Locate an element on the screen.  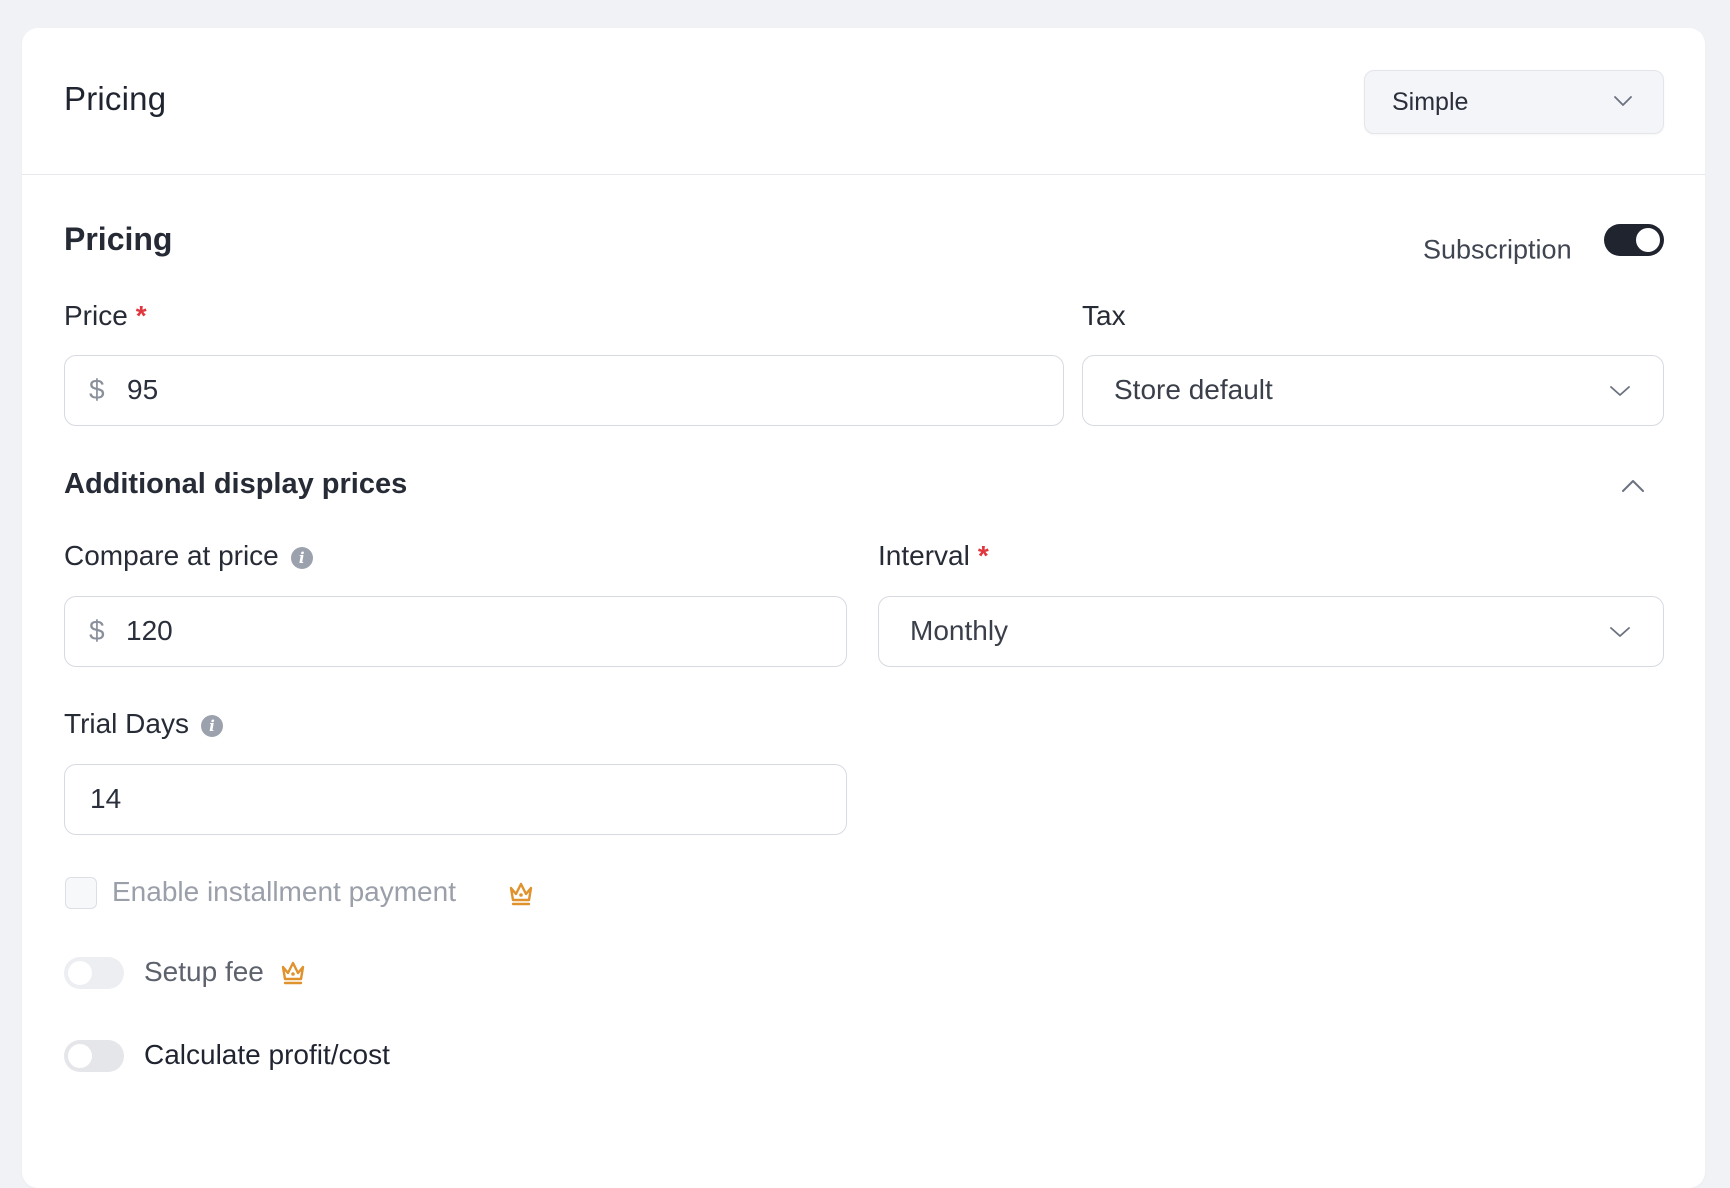
subscription-label: Subscription is located at coordinates (1497, 249).